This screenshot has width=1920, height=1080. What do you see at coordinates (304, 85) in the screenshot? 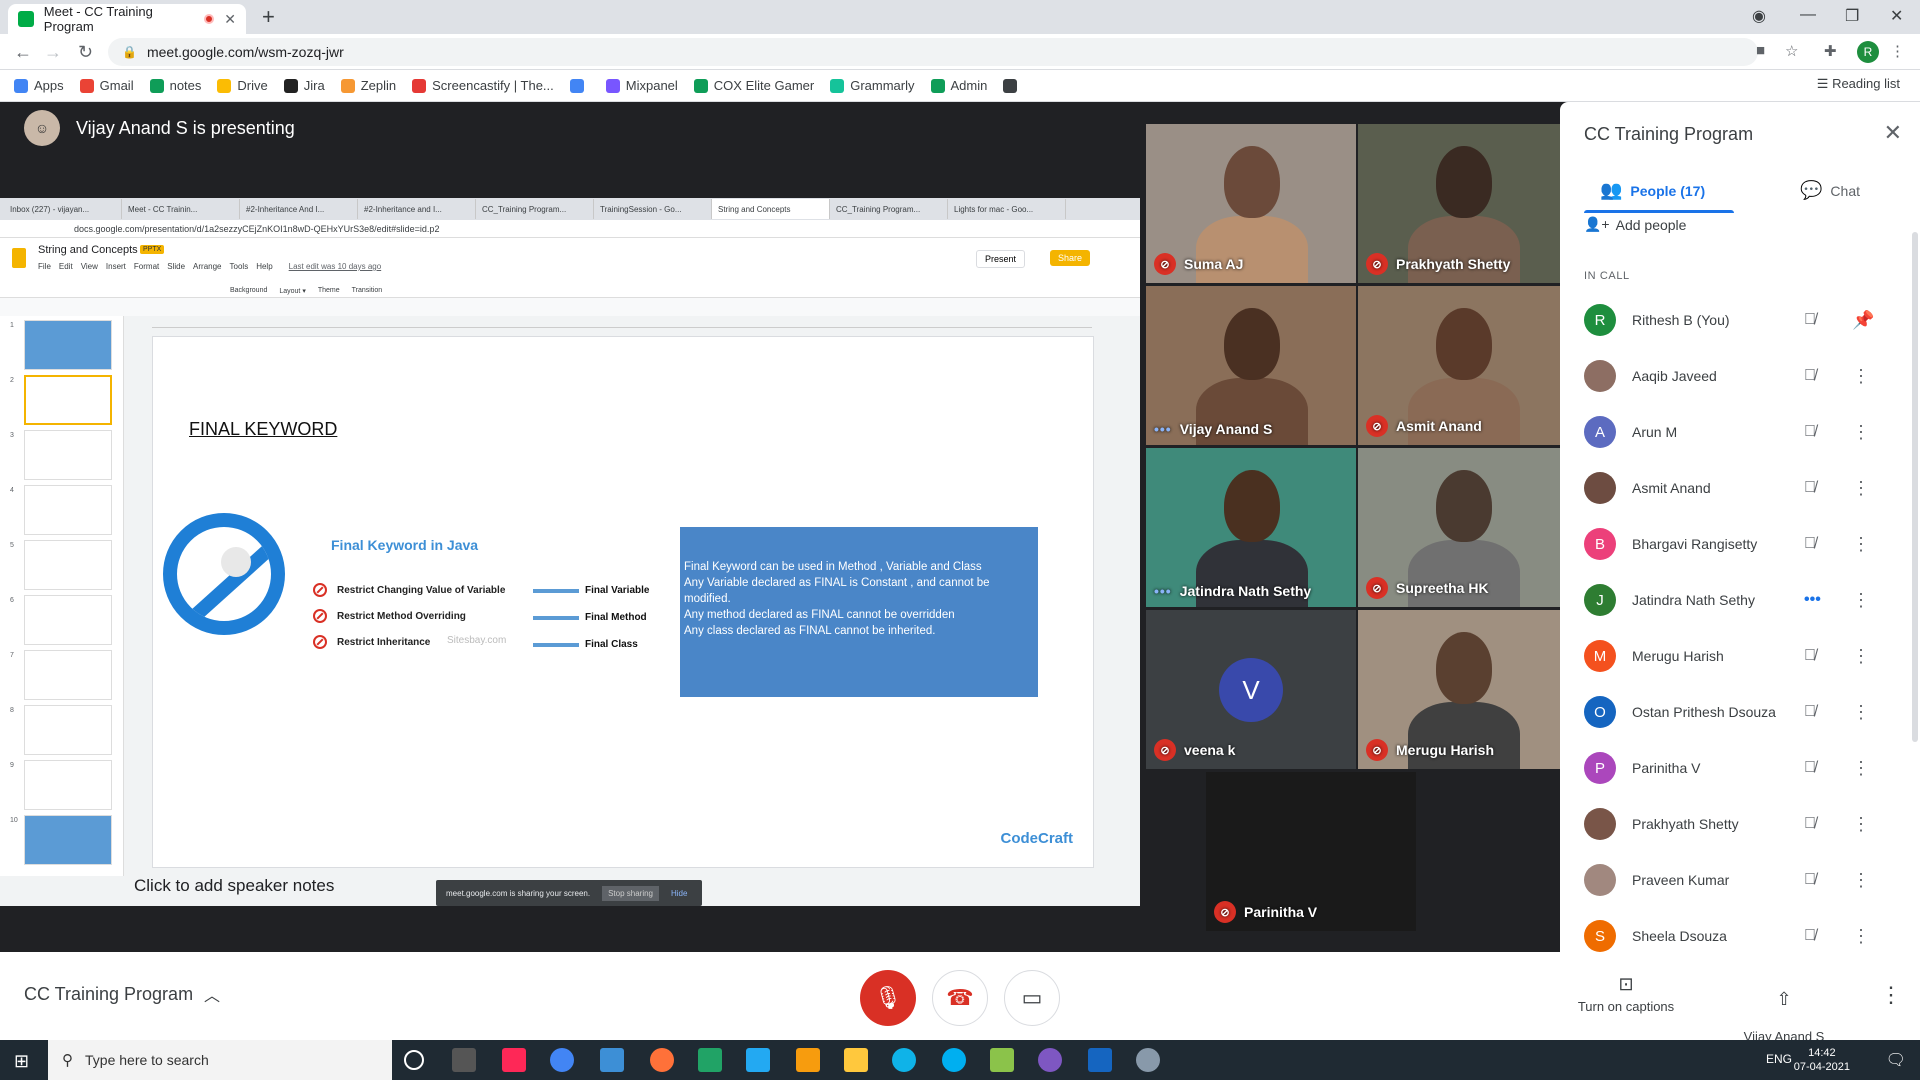
I see `bookmark-item: Jira` at bounding box center [304, 85].